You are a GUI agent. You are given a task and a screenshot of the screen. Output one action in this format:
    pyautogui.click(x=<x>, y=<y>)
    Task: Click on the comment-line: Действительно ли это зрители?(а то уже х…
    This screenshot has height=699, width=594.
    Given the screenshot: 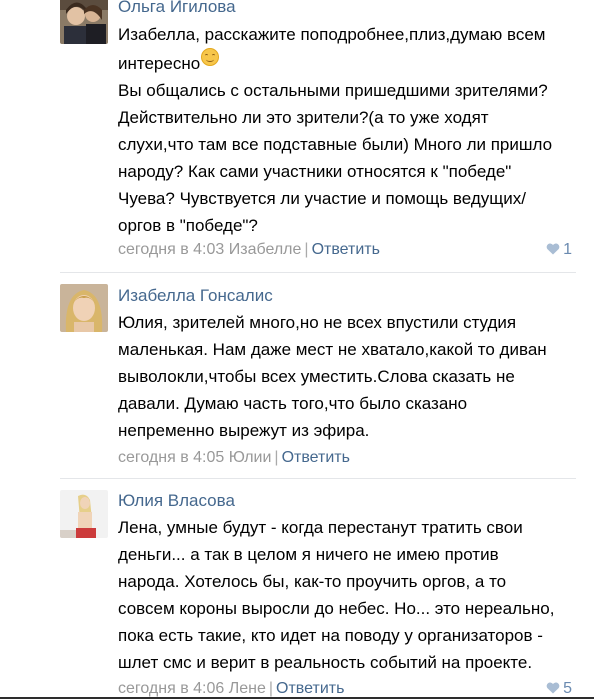 What is the action you would take?
    pyautogui.click(x=303, y=117)
    